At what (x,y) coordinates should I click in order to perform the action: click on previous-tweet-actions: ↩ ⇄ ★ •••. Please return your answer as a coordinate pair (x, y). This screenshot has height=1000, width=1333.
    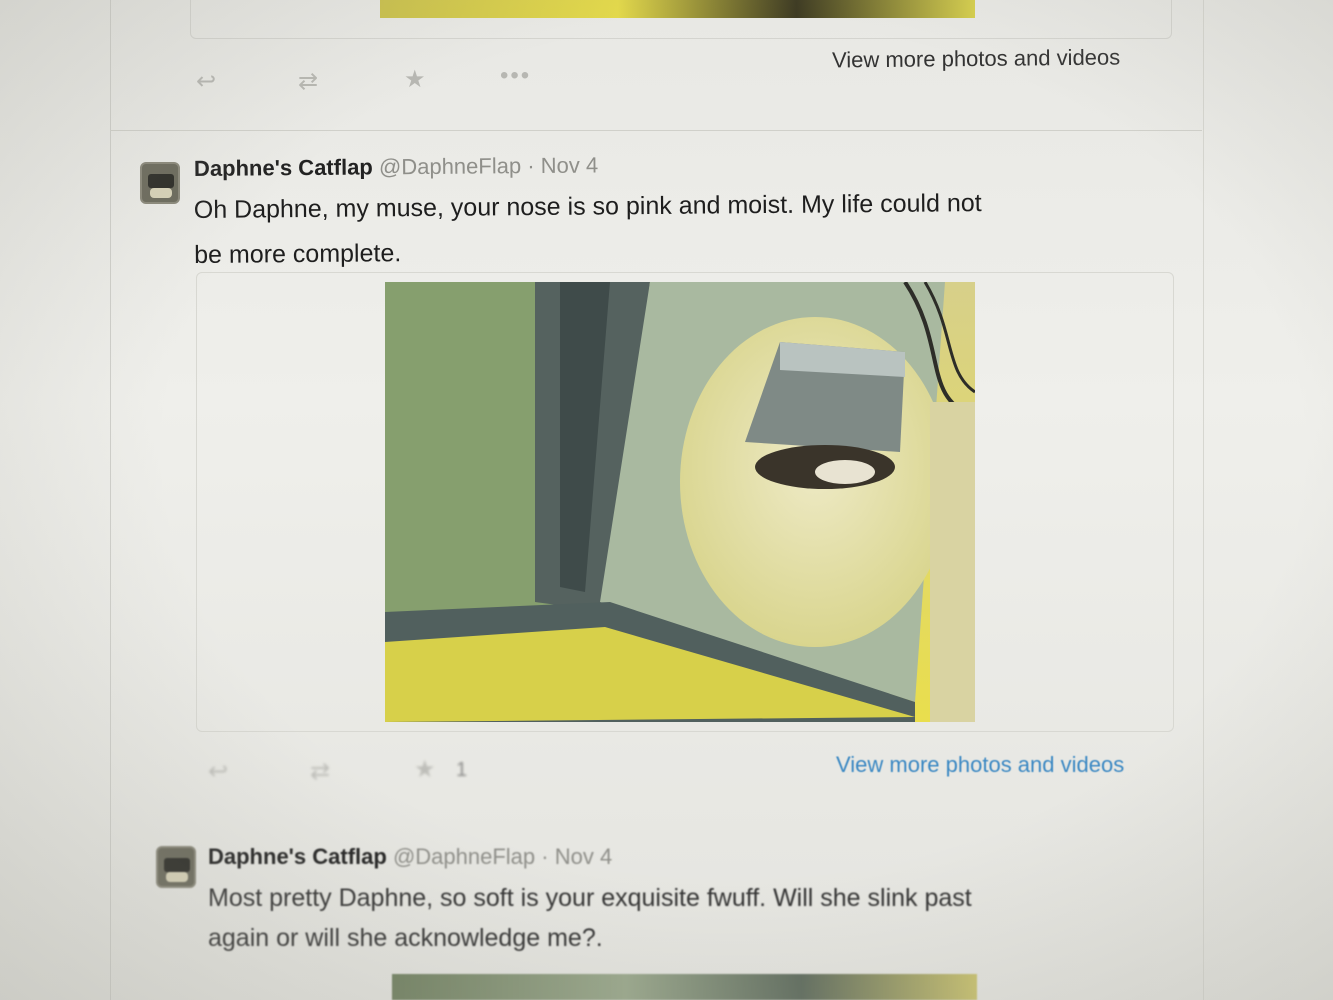
    Looking at the image, I should click on (390, 82).